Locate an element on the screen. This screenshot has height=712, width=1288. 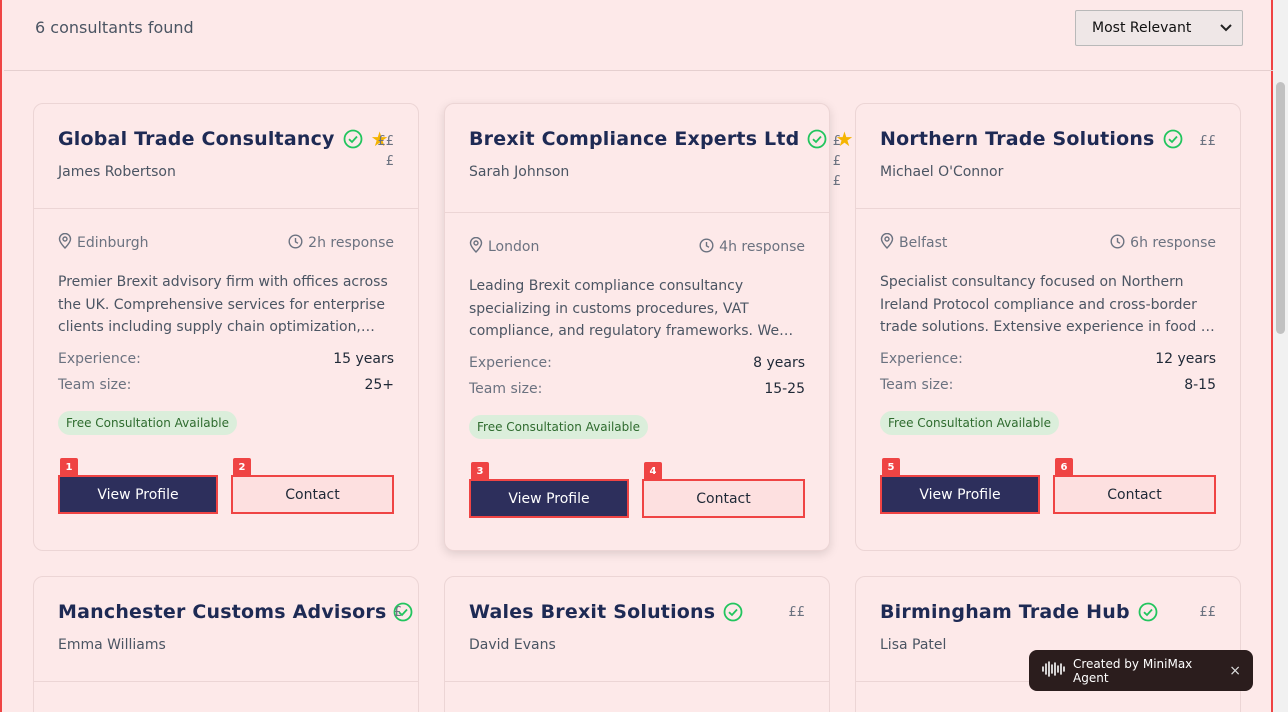
response-time: 4h response is located at coordinates (752, 247).